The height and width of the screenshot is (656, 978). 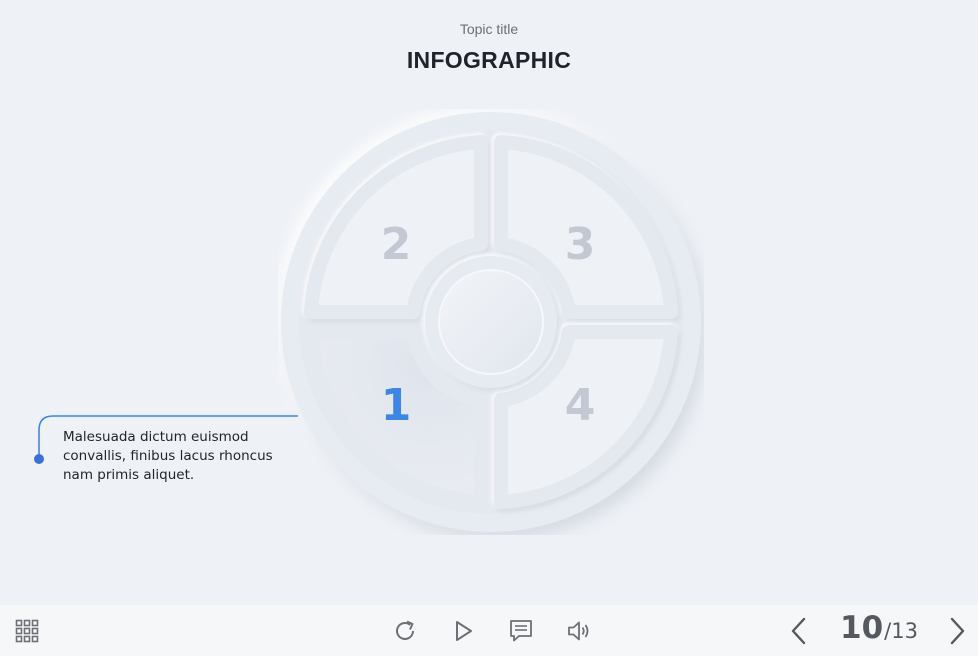 I want to click on audio-button, so click(x=579, y=630).